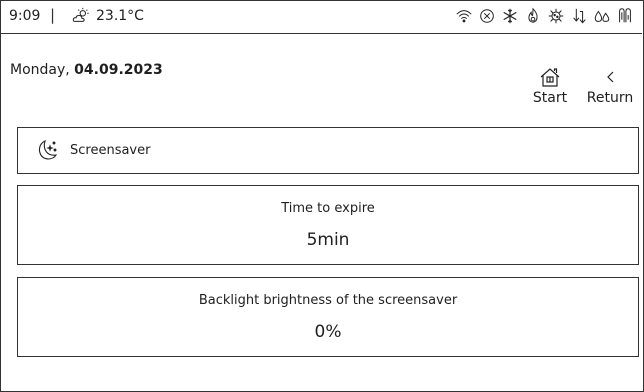  I want to click on home-icon, so click(550, 77).